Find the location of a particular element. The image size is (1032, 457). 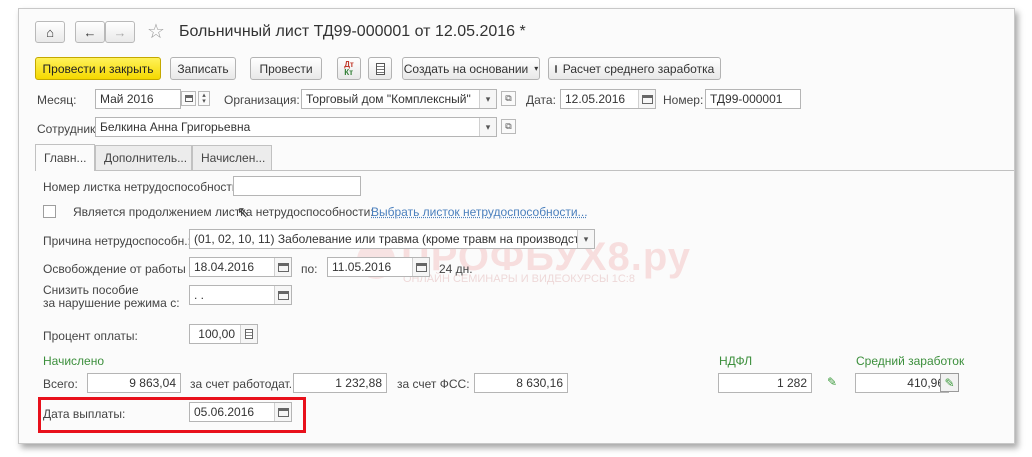

ndfl-section-title: НДФЛ is located at coordinates (736, 361).